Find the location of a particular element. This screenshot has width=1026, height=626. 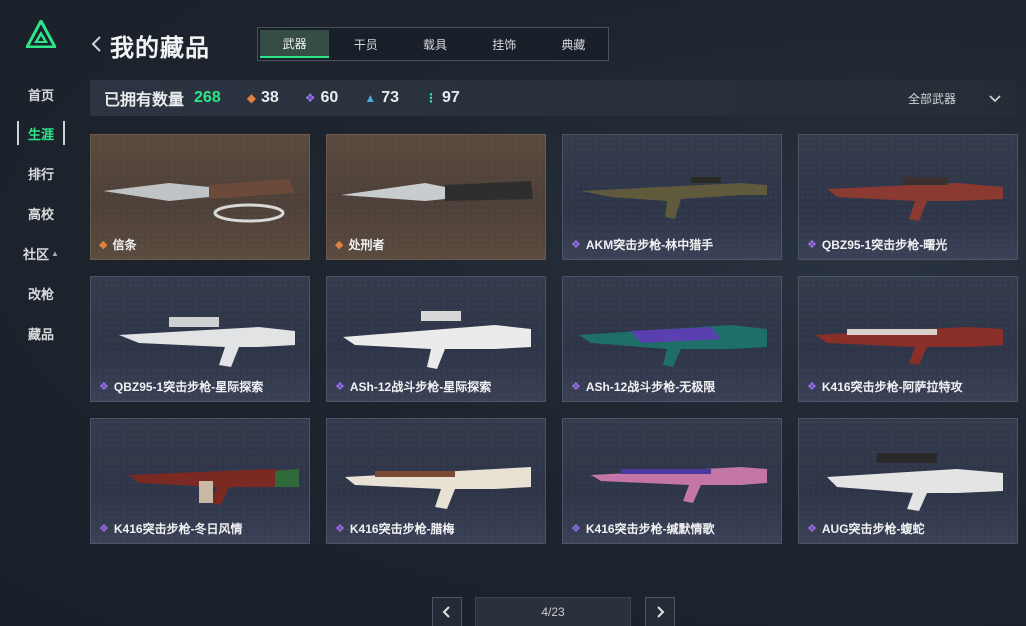

item-label: ❖ AKM突击步枪-林中猎手 is located at coordinates (642, 244).